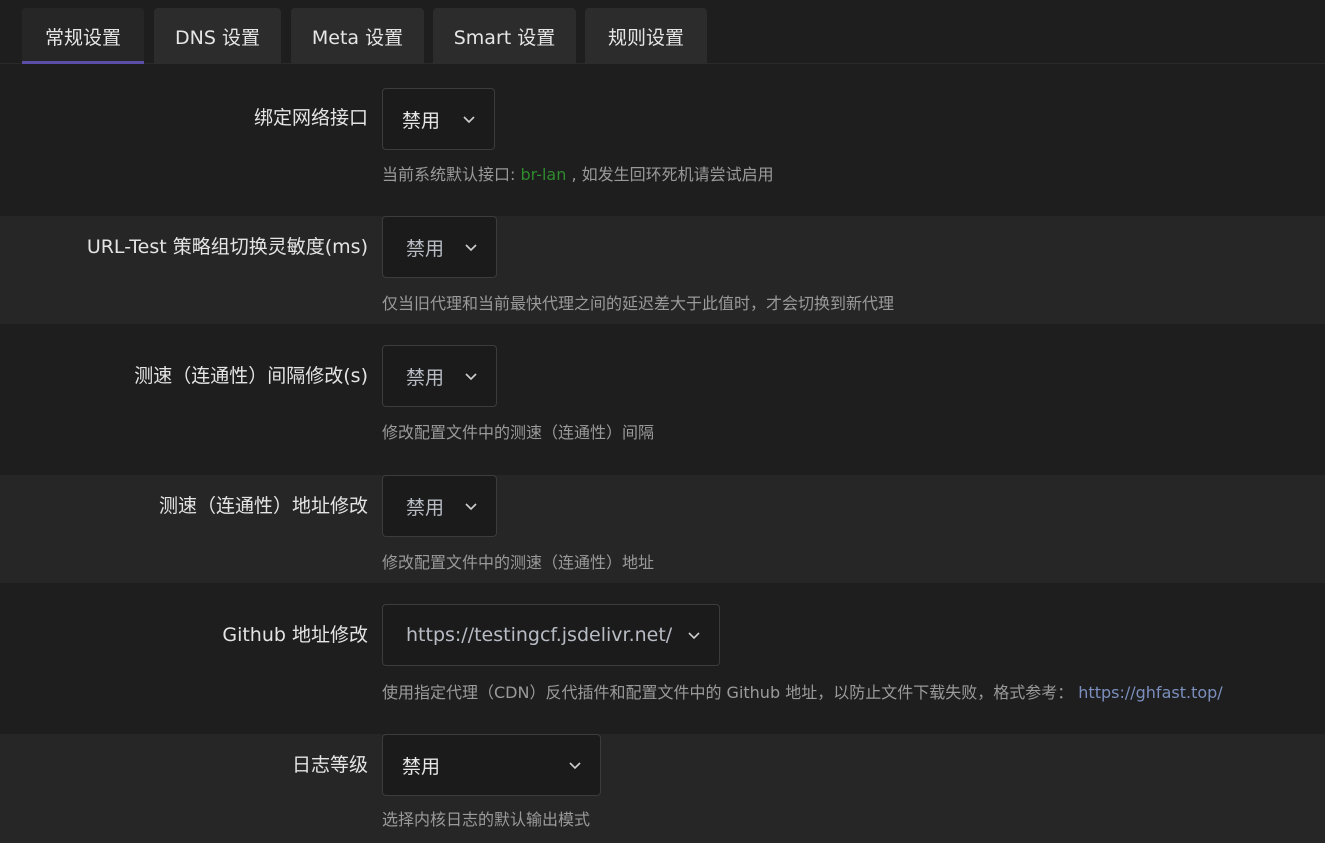  I want to click on setting-label: 日志等级, so click(329, 765).